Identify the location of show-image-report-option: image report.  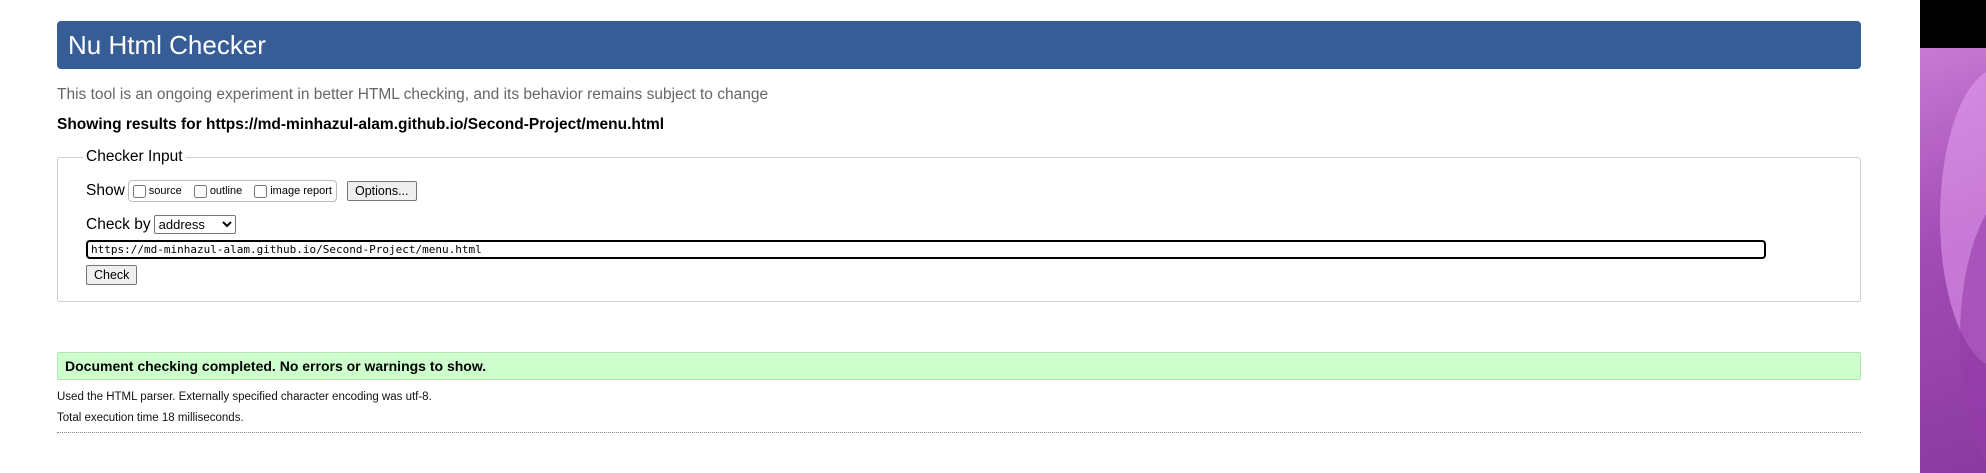
(292, 191).